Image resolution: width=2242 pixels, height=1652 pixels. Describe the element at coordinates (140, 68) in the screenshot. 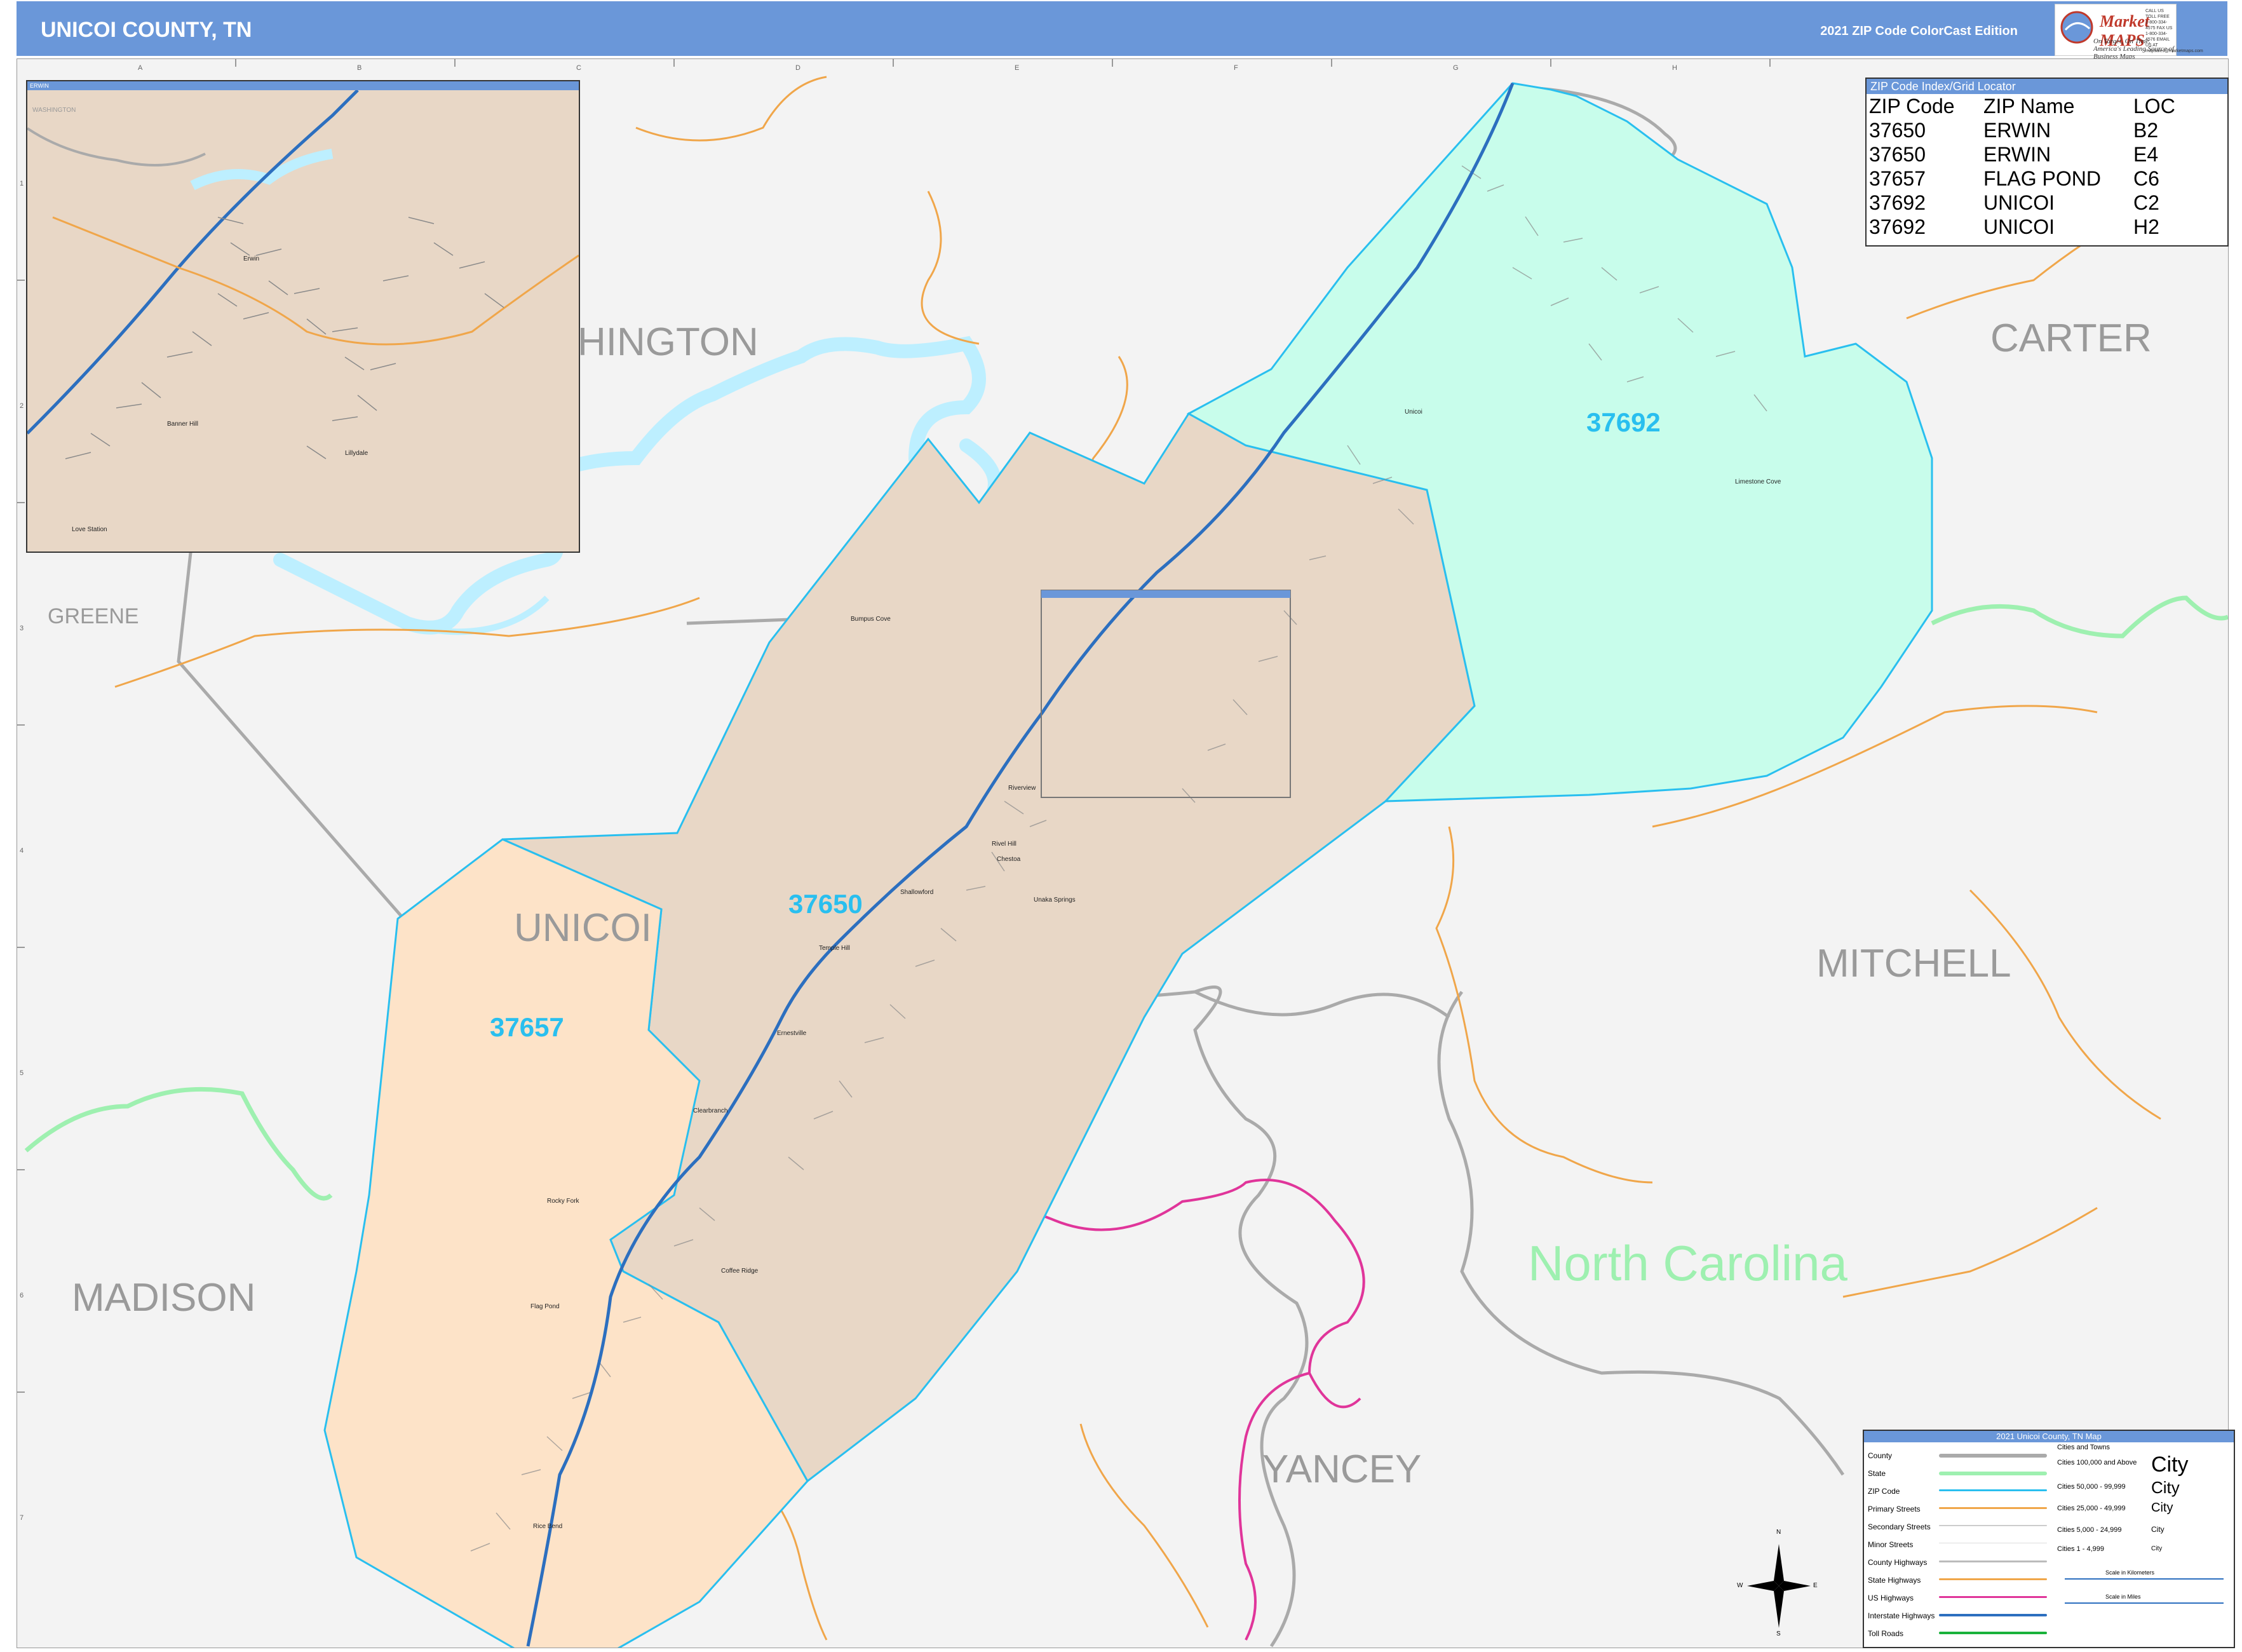

I see `grid-col-a: A` at that location.